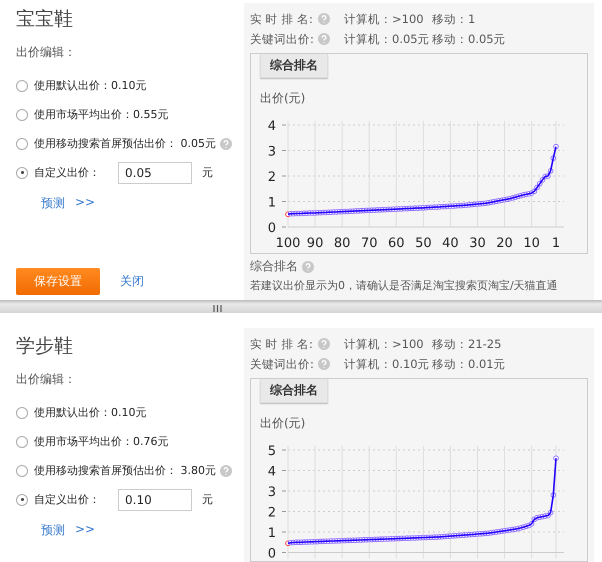 This screenshot has width=602, height=562. Describe the element at coordinates (45, 19) in the screenshot. I see `product-title: 宝宝鞋` at that location.